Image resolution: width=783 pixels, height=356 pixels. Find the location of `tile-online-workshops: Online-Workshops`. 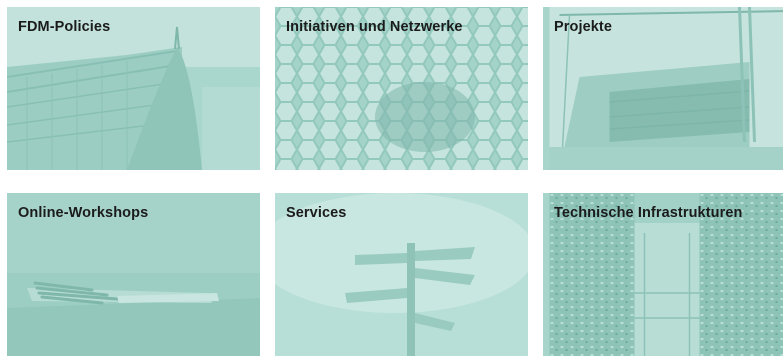

tile-online-workshops: Online-Workshops is located at coordinates (133, 274).